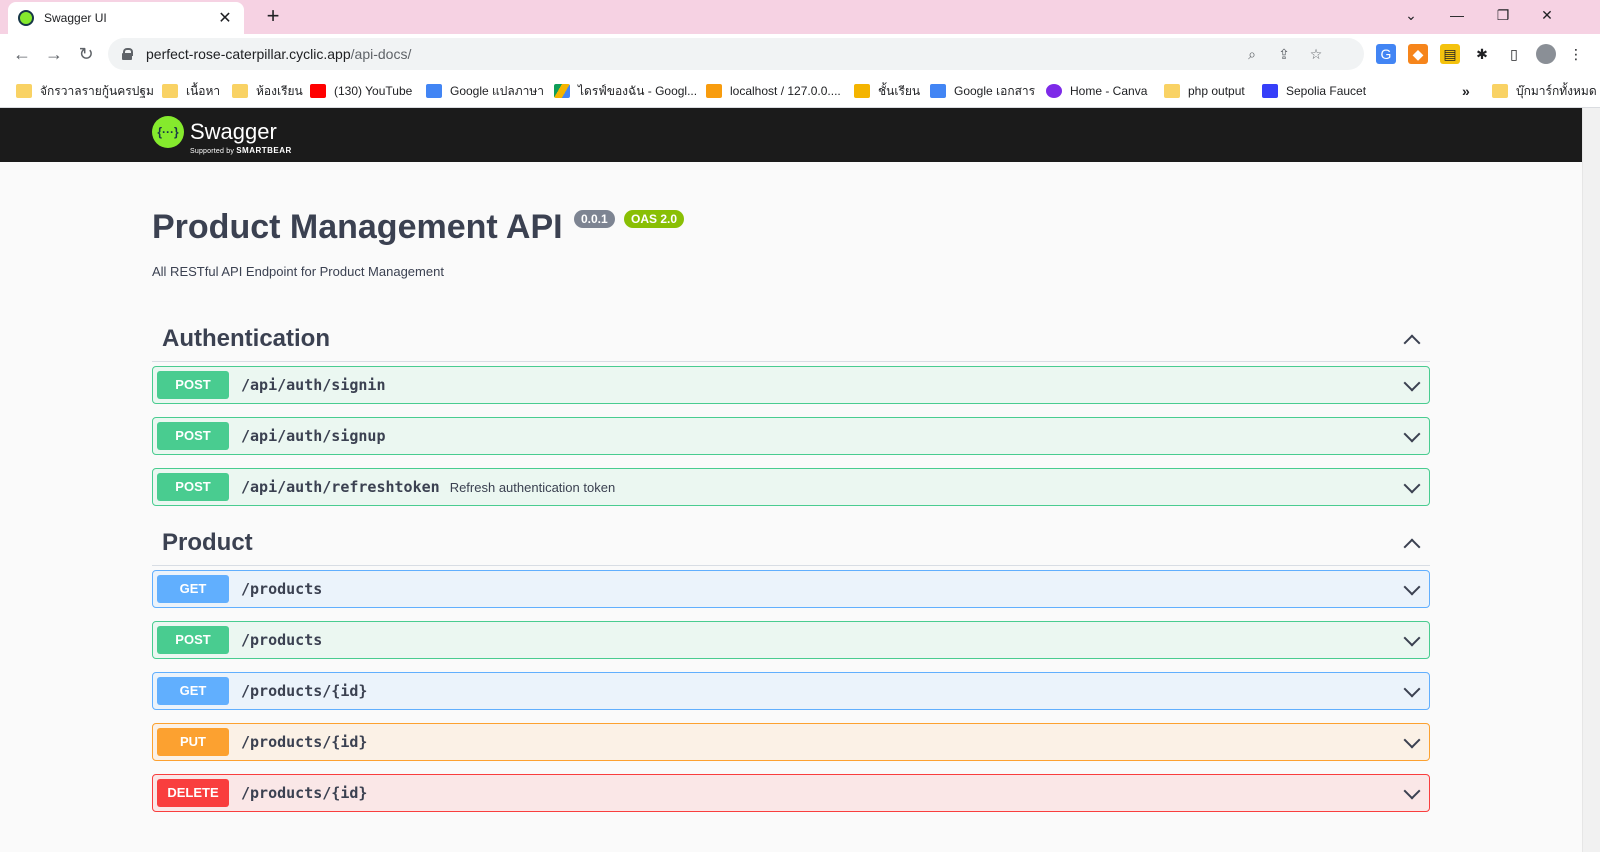  What do you see at coordinates (1591, 480) in the screenshot?
I see `page-scrollbar` at bounding box center [1591, 480].